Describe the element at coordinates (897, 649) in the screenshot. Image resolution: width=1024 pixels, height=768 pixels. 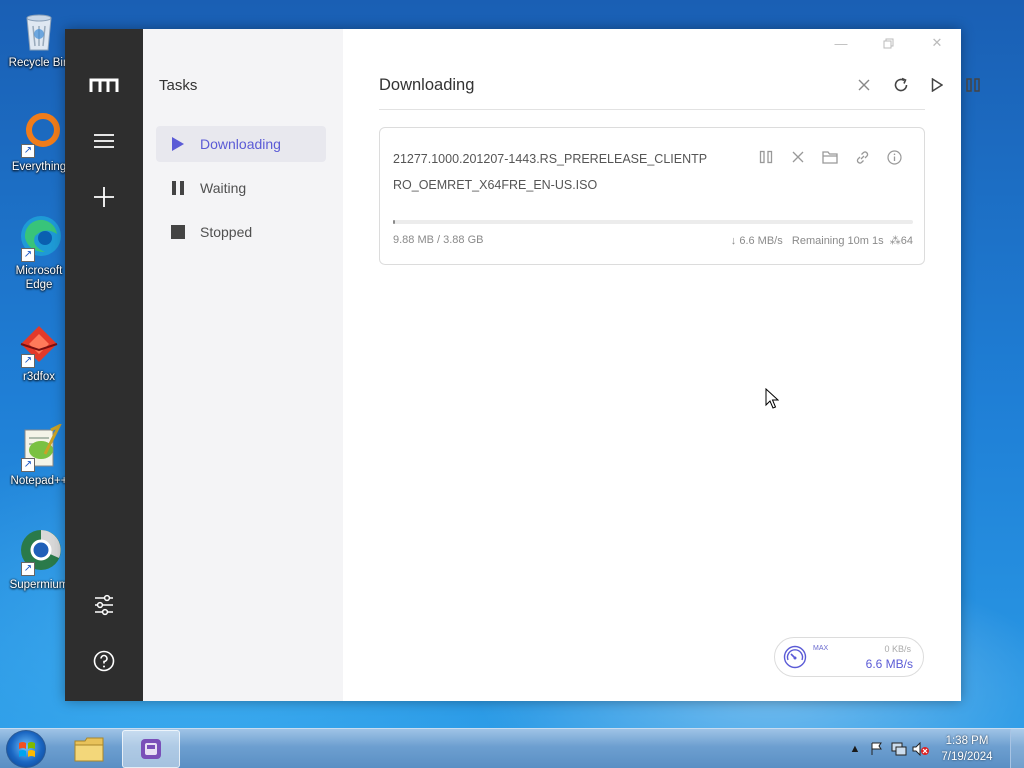
I see `upload-speed: 0 KB/s` at that location.